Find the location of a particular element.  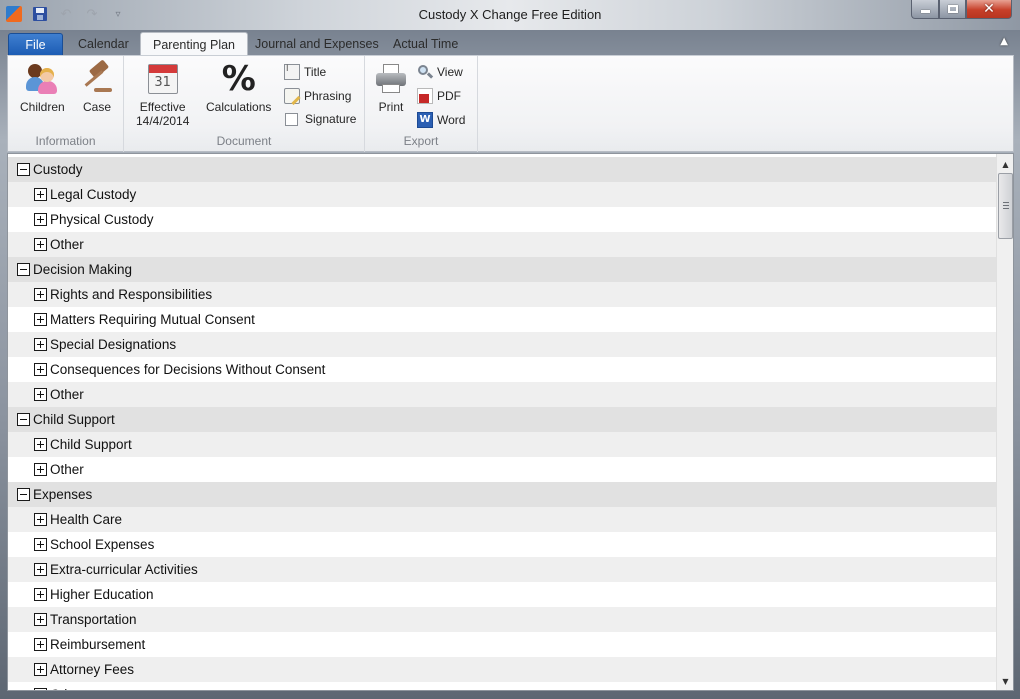

tree-item-row: Rights and Responsibilities is located at coordinates (502, 294).